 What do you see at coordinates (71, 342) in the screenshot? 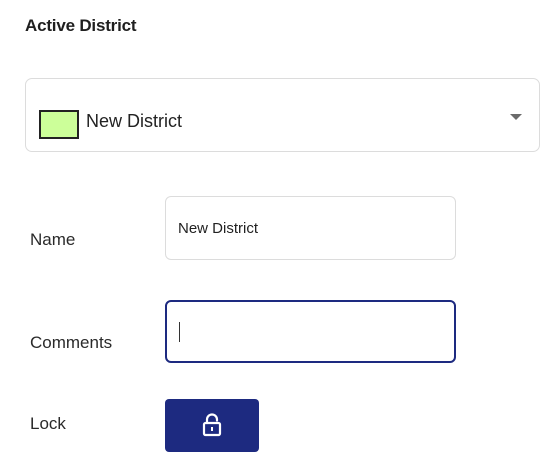
I see `comments-label: Comments` at bounding box center [71, 342].